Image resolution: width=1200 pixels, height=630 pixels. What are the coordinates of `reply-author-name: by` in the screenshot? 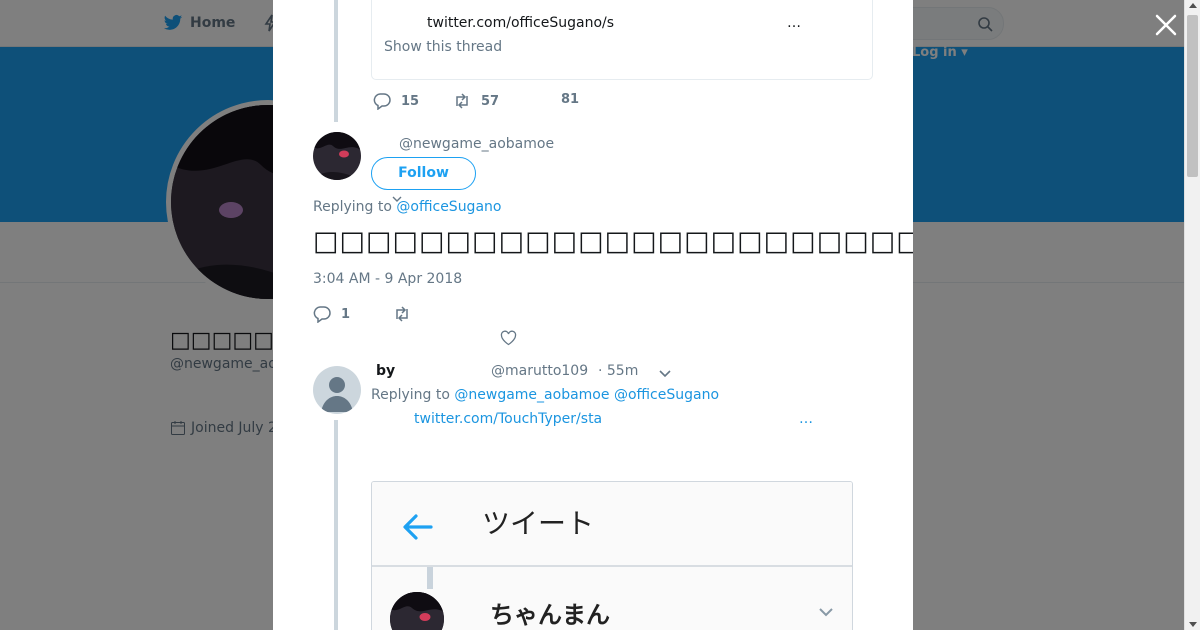 It's located at (385, 371).